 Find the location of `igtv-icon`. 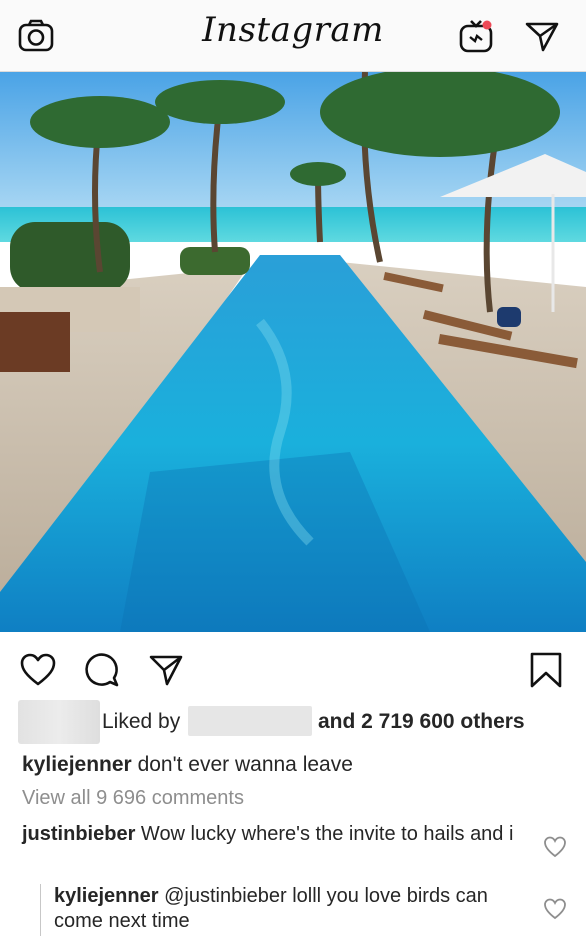

igtv-icon is located at coordinates (476, 36).